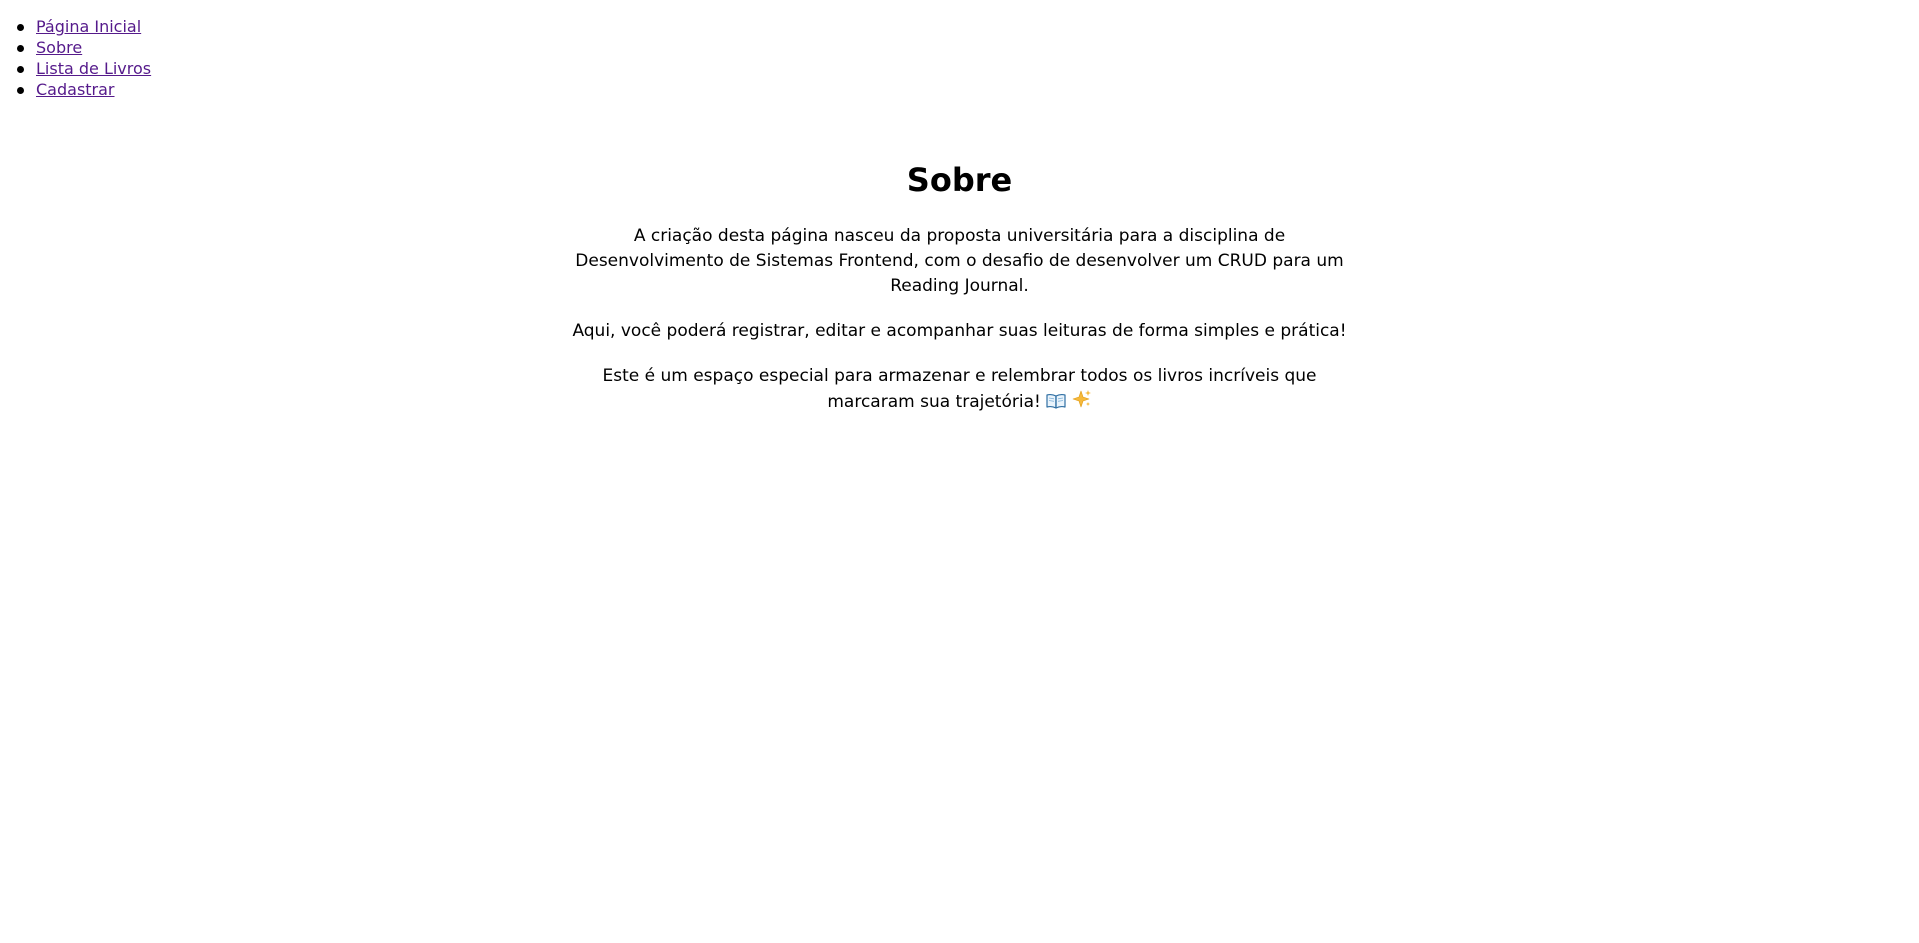  I want to click on nav-link-about: Sobre, so click(59, 47).